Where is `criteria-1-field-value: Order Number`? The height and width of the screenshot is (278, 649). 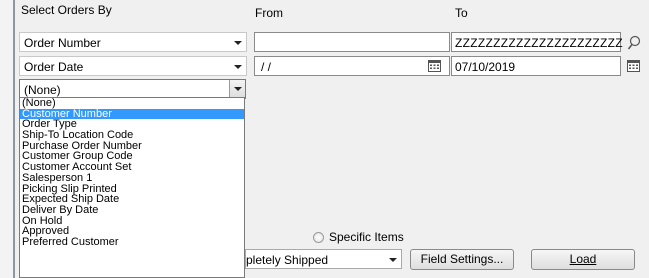 criteria-1-field-value: Order Number is located at coordinates (62, 43).